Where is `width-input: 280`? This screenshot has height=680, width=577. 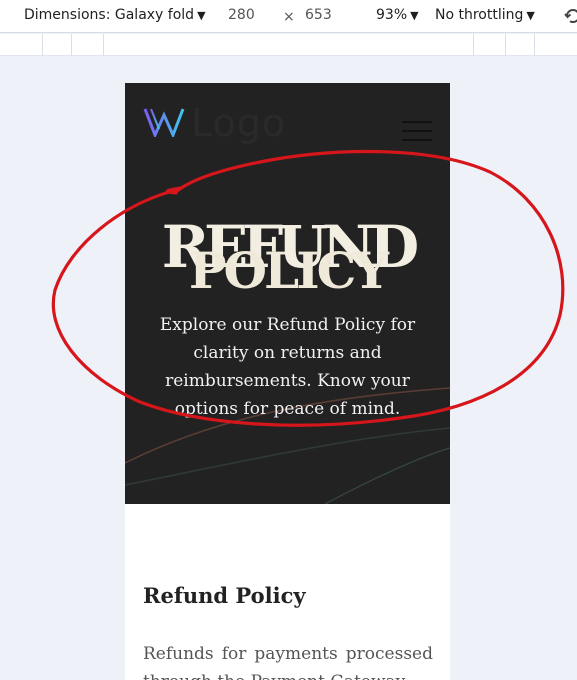
width-input: 280 is located at coordinates (241, 15).